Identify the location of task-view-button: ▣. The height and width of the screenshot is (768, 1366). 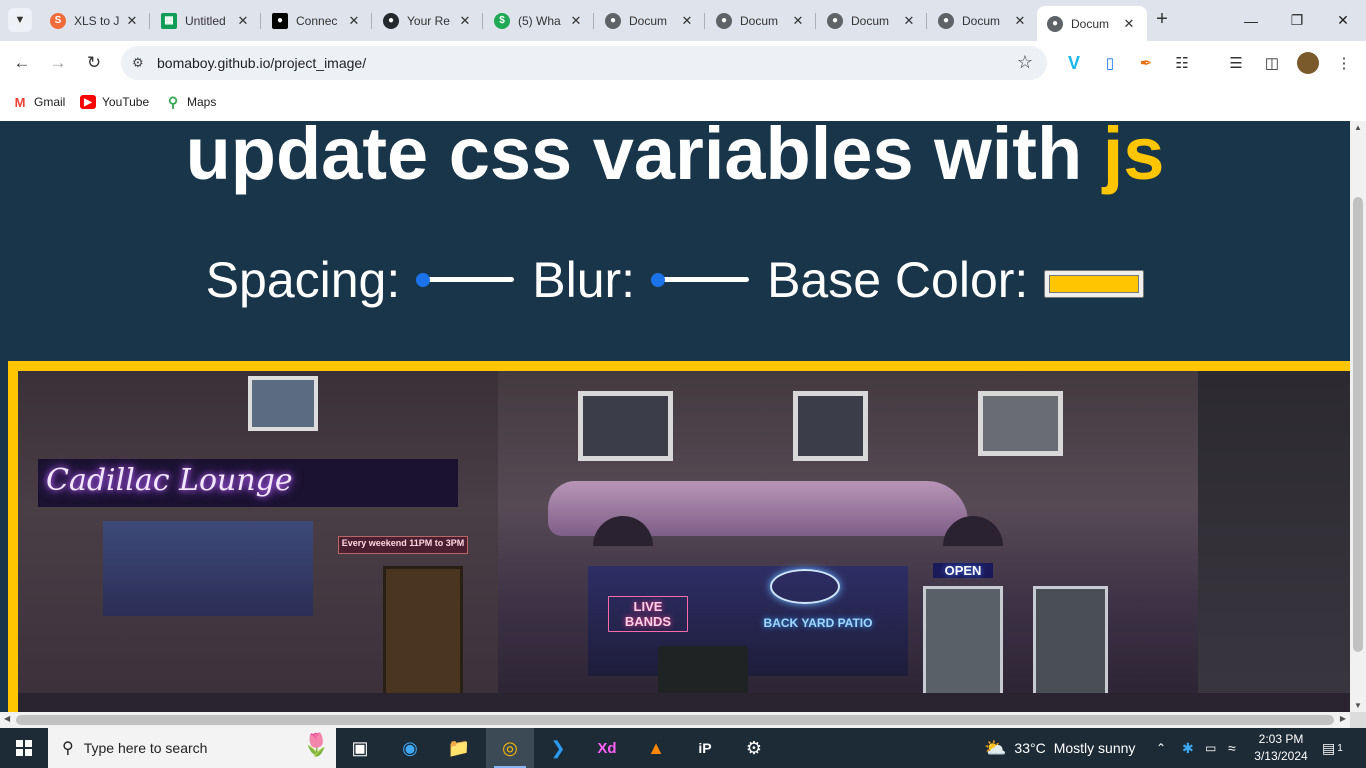
(360, 748).